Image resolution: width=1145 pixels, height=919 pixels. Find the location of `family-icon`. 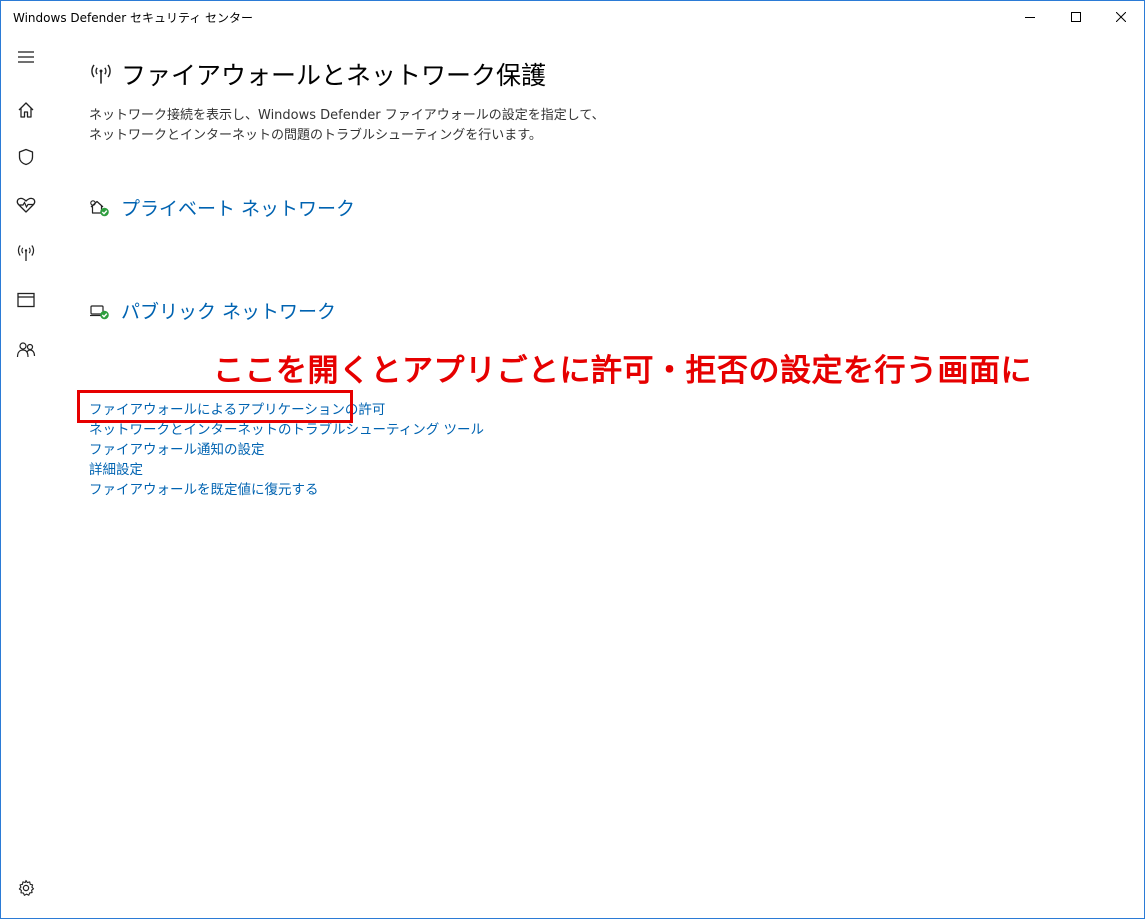

family-icon is located at coordinates (26, 350).